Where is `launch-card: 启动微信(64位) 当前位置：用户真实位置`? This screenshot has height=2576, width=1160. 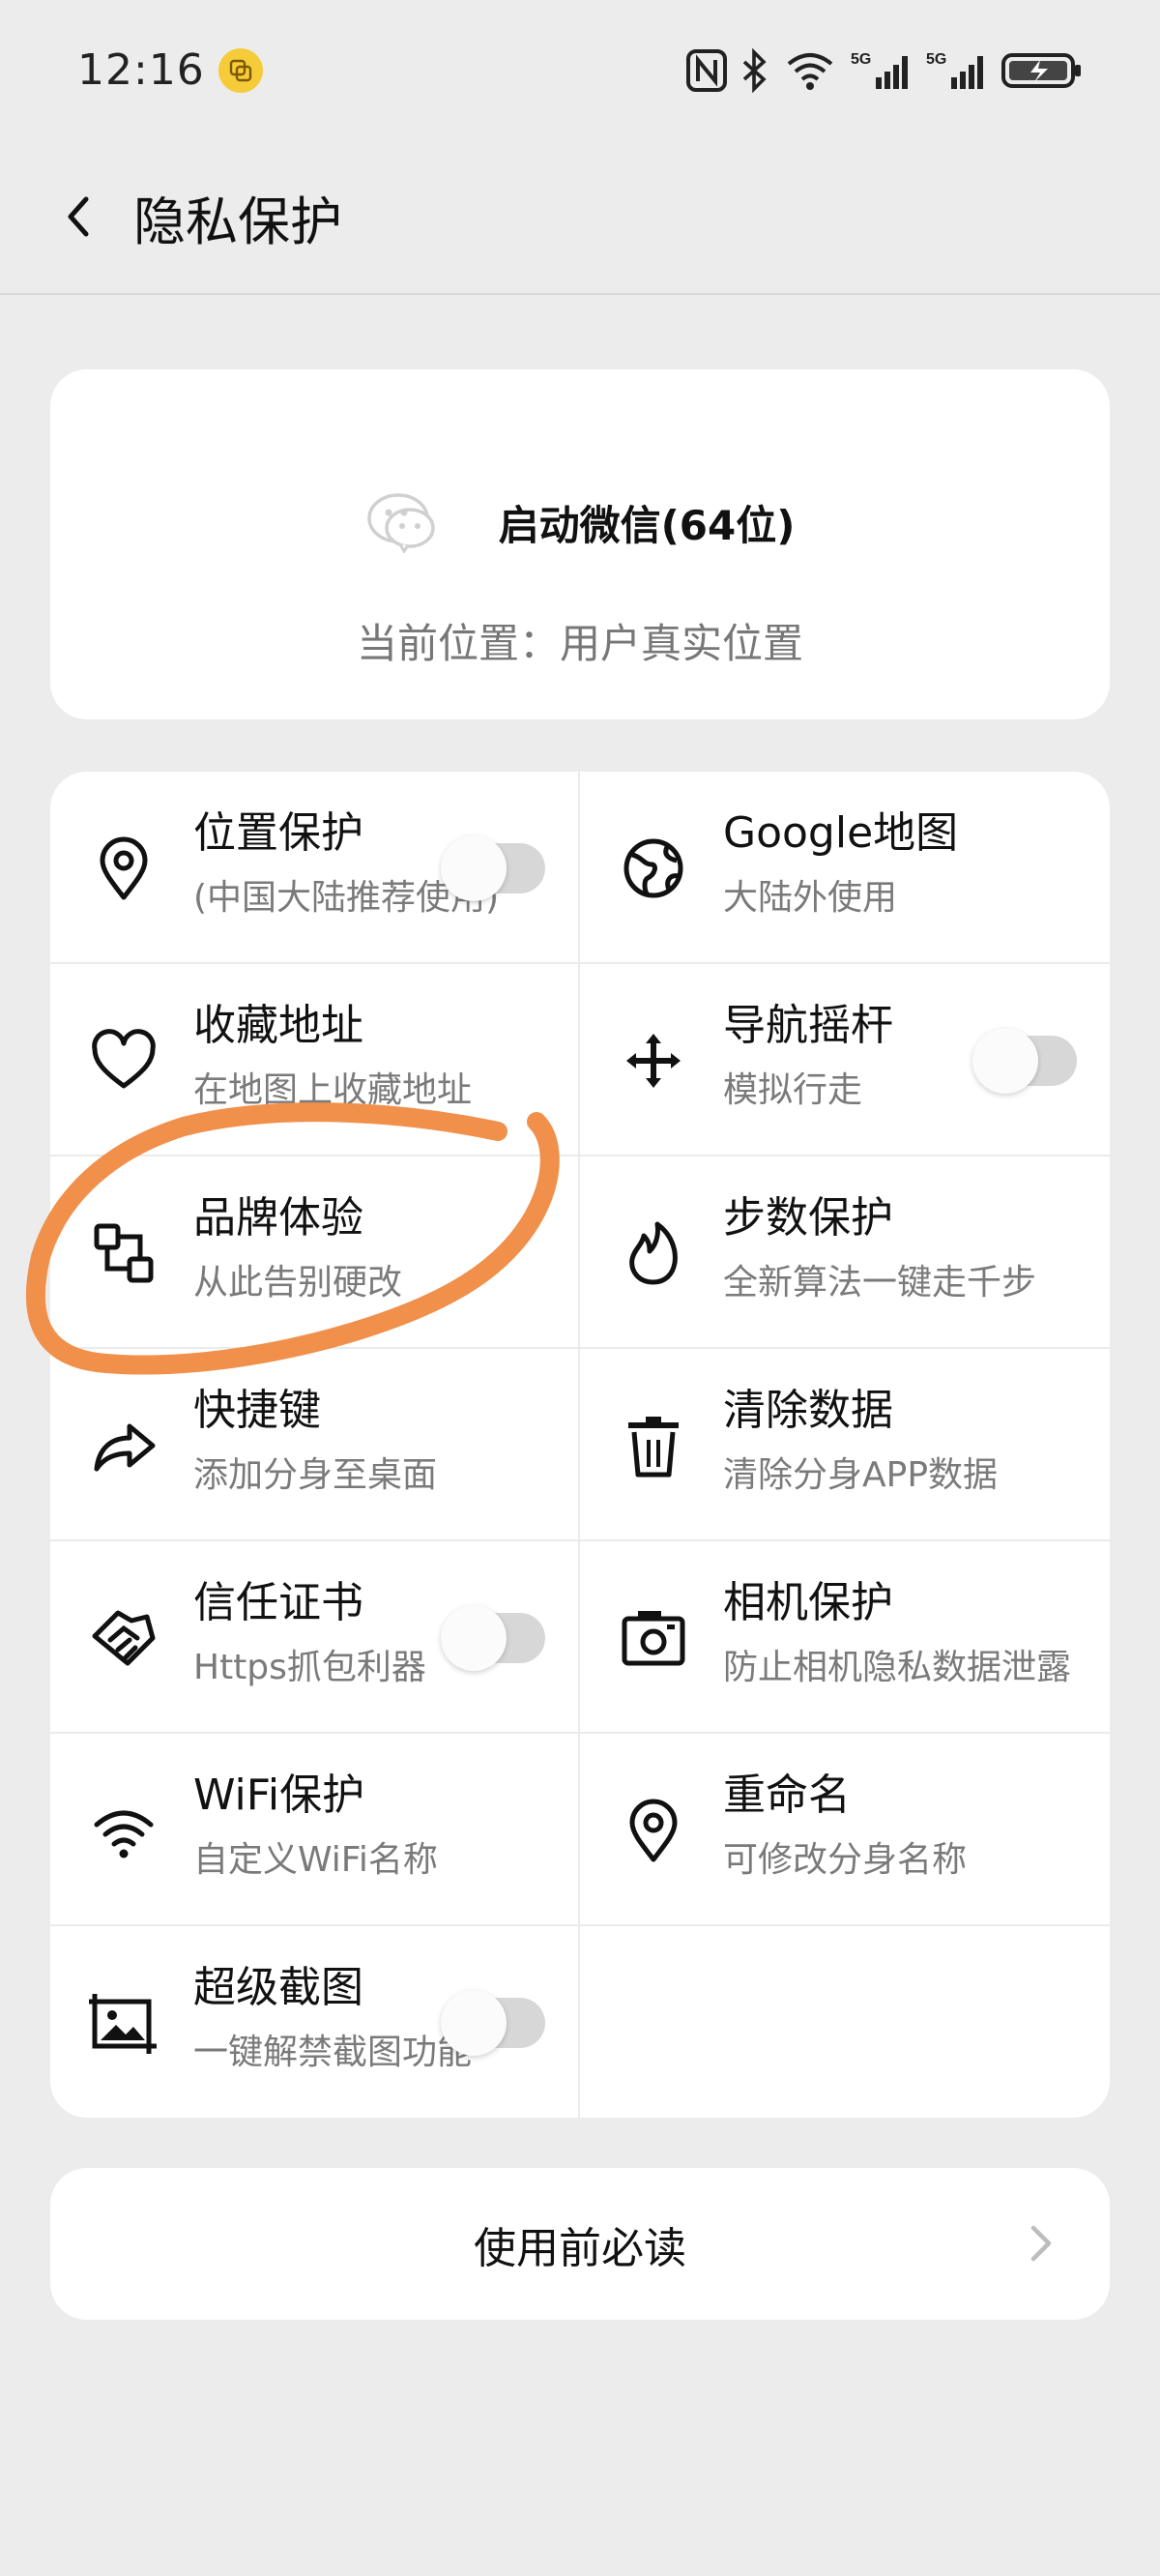
launch-card: 启动微信(64位) 当前位置：用户真实位置 is located at coordinates (580, 544).